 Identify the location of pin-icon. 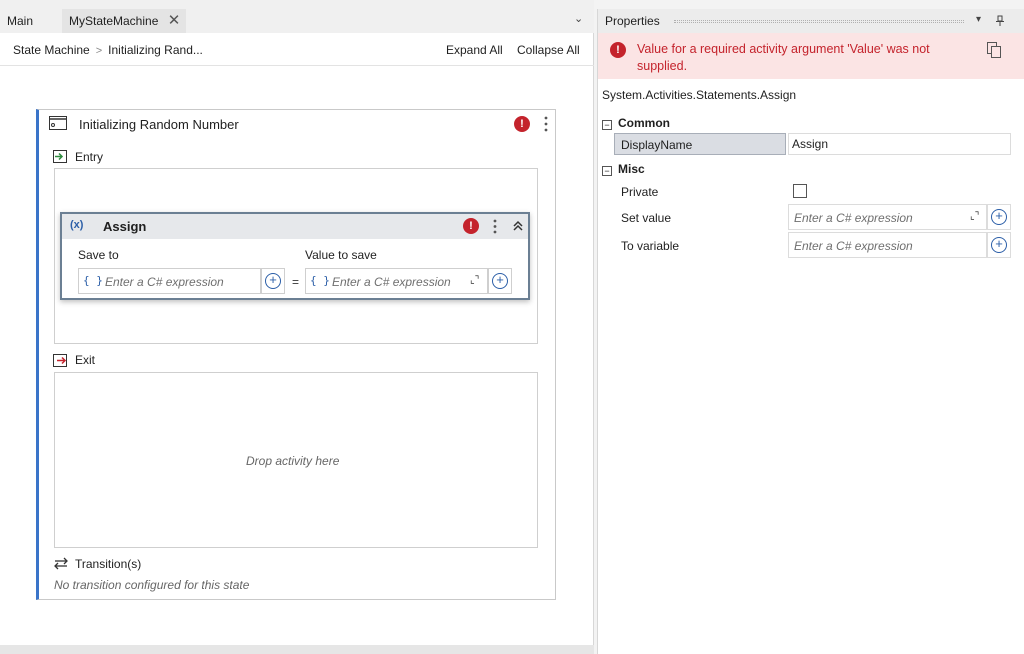
(1000, 21).